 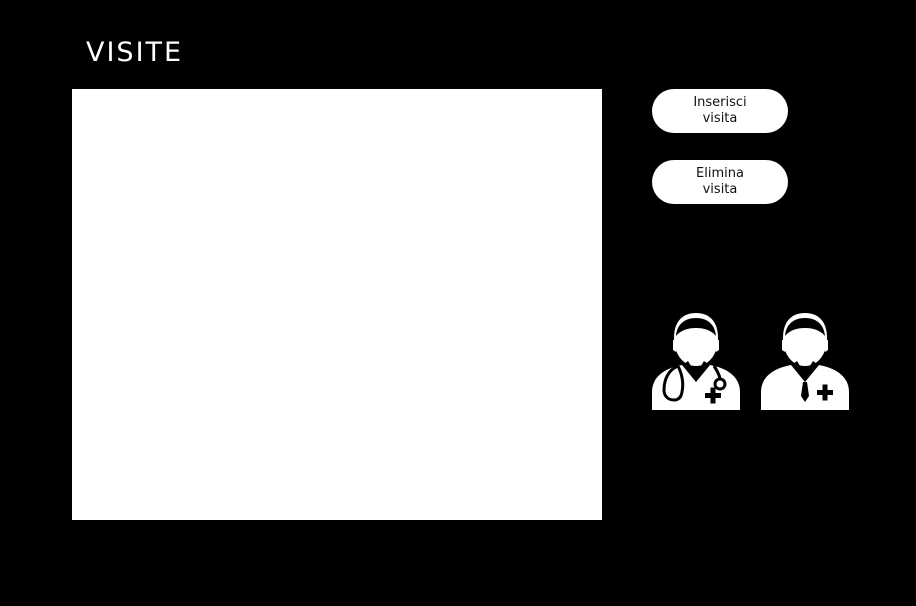 I want to click on delete-visit-label: Elimina visita, so click(x=720, y=181).